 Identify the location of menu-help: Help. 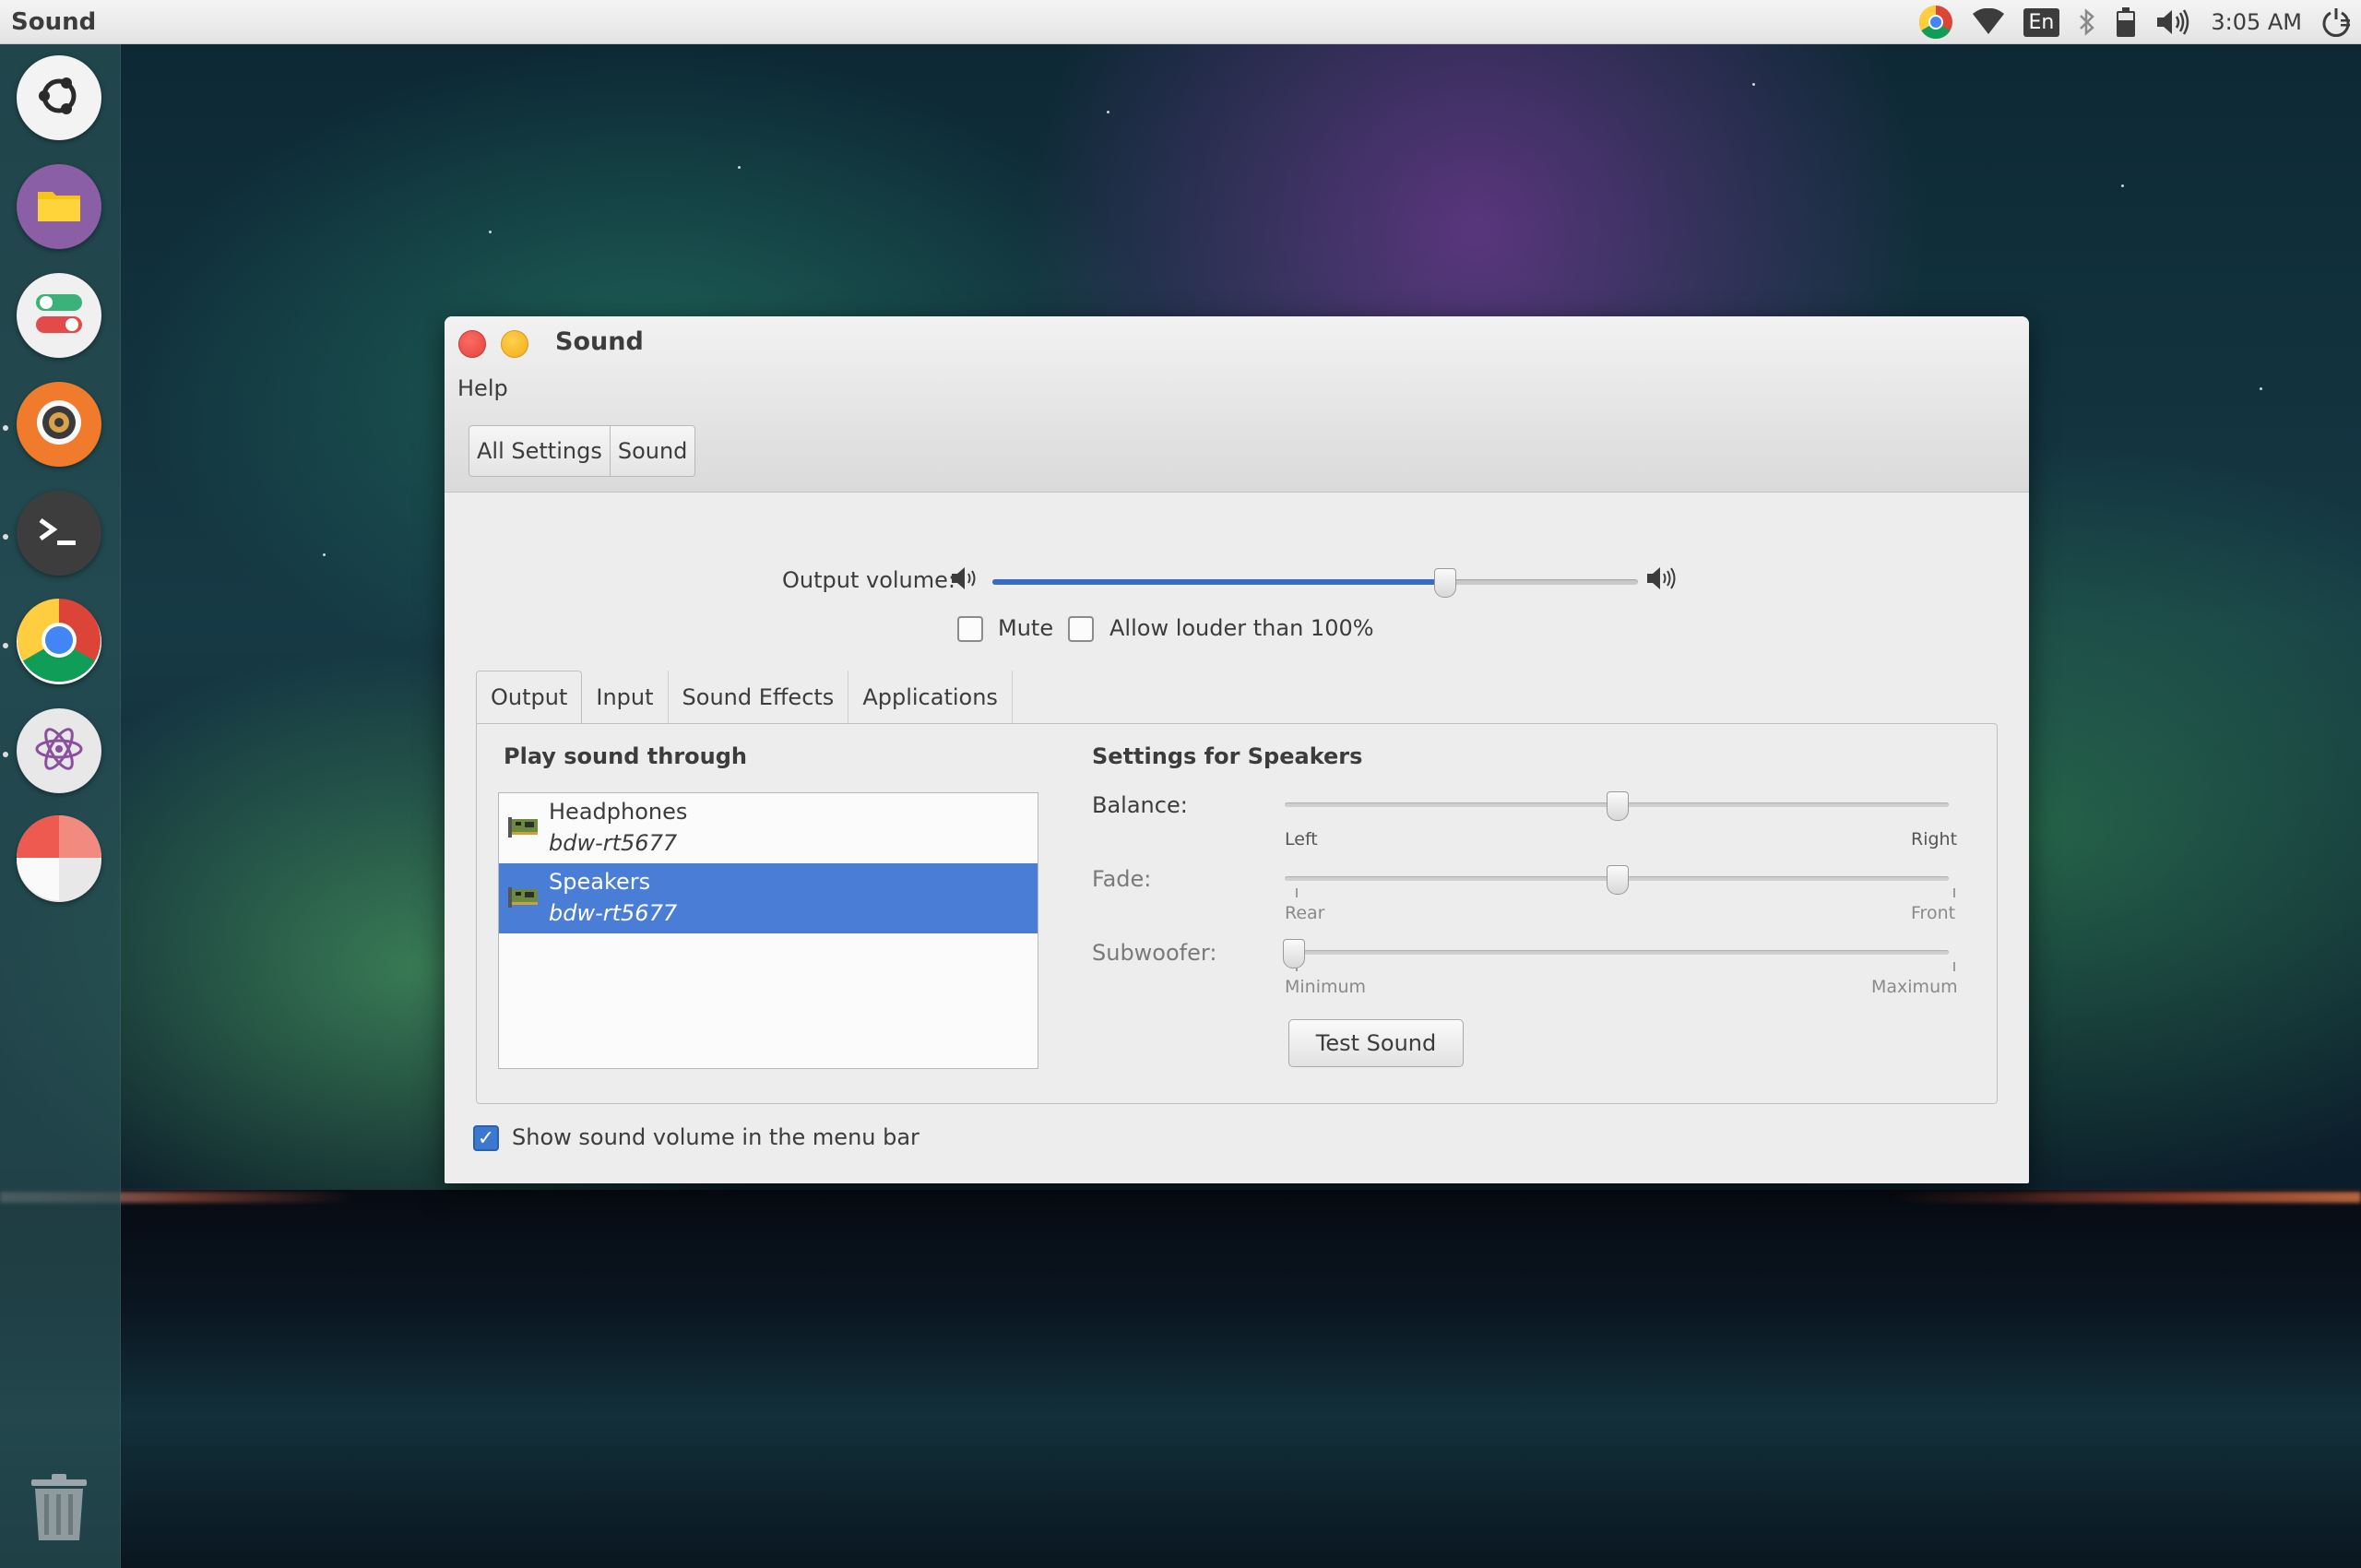
(483, 388).